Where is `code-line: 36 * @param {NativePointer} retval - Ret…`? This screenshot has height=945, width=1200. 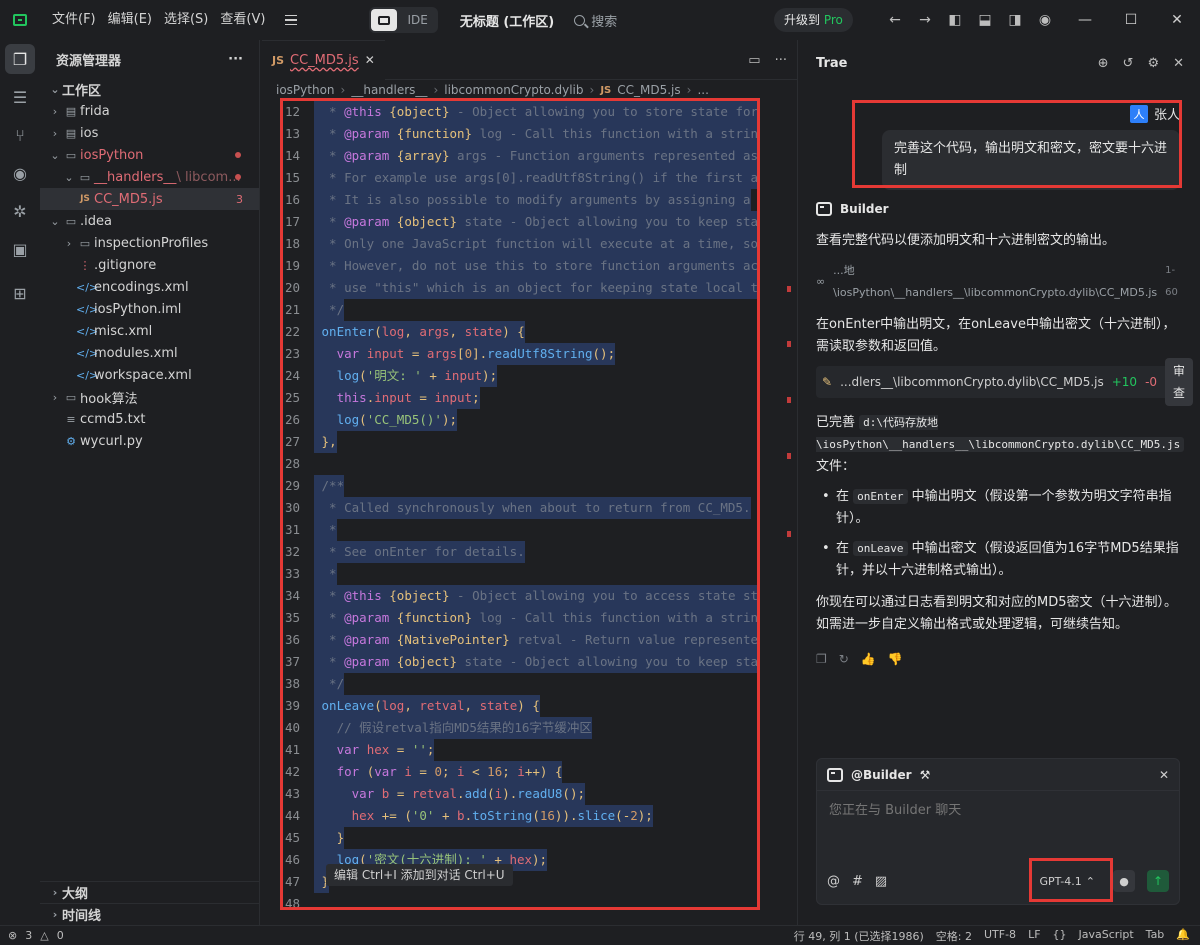 code-line: 36 * @param {NativePointer} retval - Ret… is located at coordinates (527, 640).